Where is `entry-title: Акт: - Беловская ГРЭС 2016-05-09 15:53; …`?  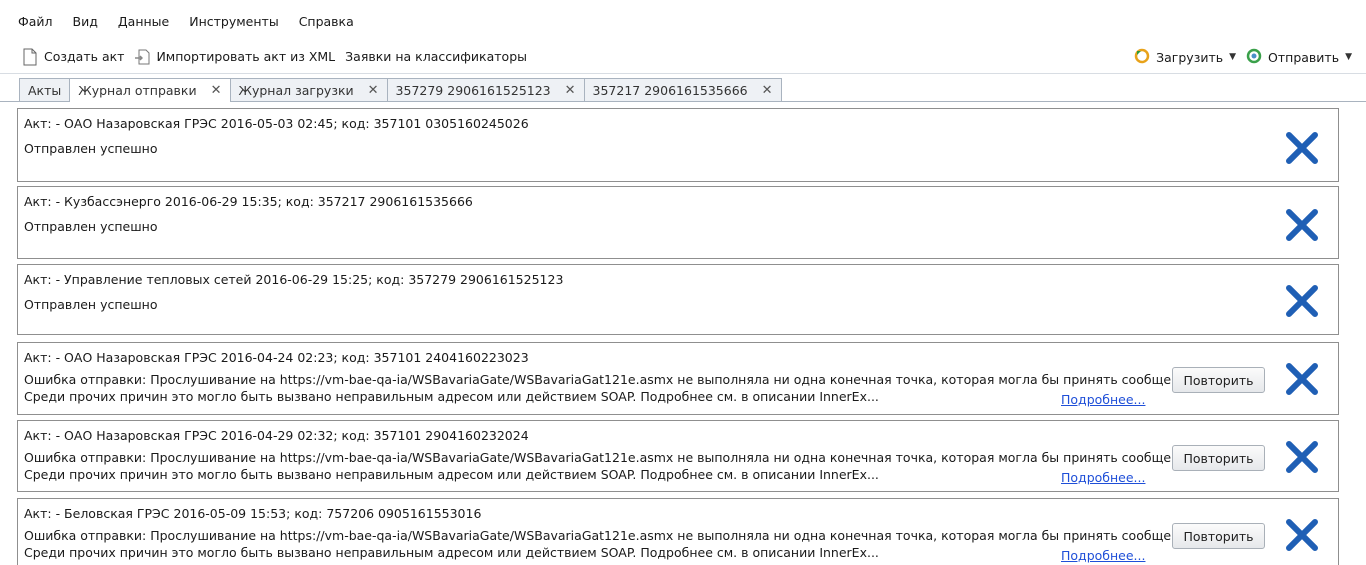
entry-title: Акт: - Беловская ГРЭС 2016-05-09 15:53; … is located at coordinates (253, 513).